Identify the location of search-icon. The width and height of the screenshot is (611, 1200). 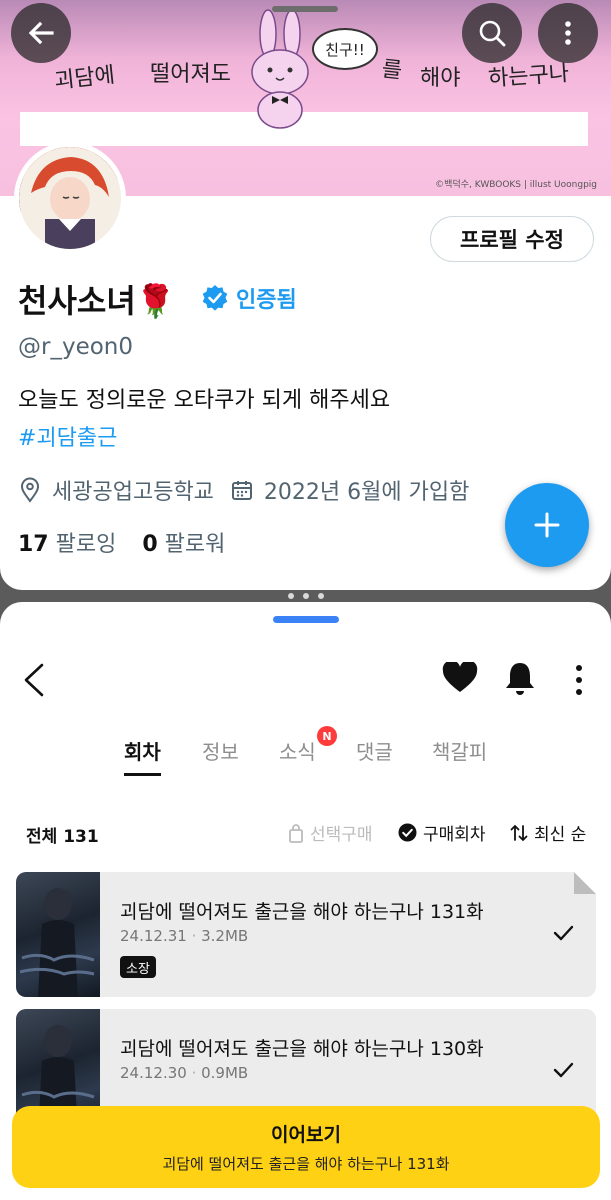
(492, 33).